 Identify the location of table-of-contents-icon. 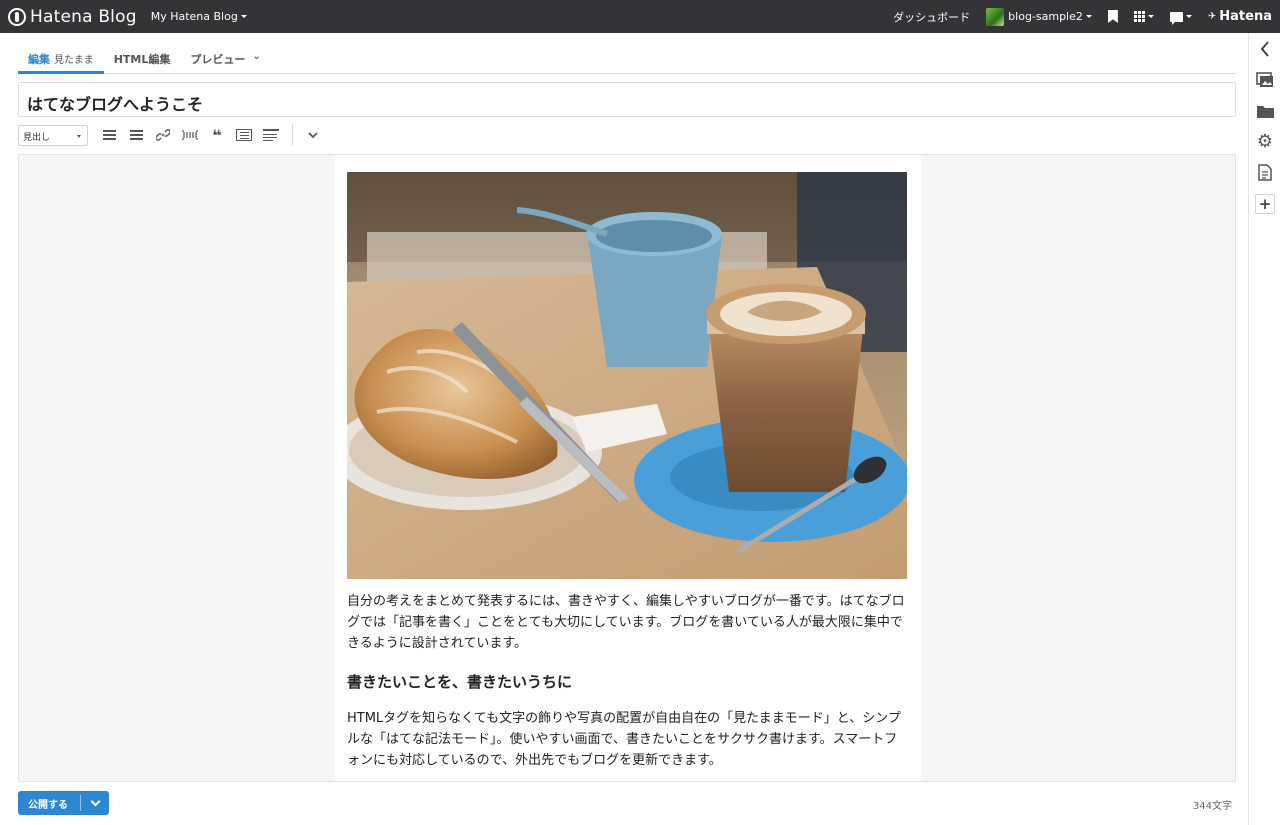
(244, 135).